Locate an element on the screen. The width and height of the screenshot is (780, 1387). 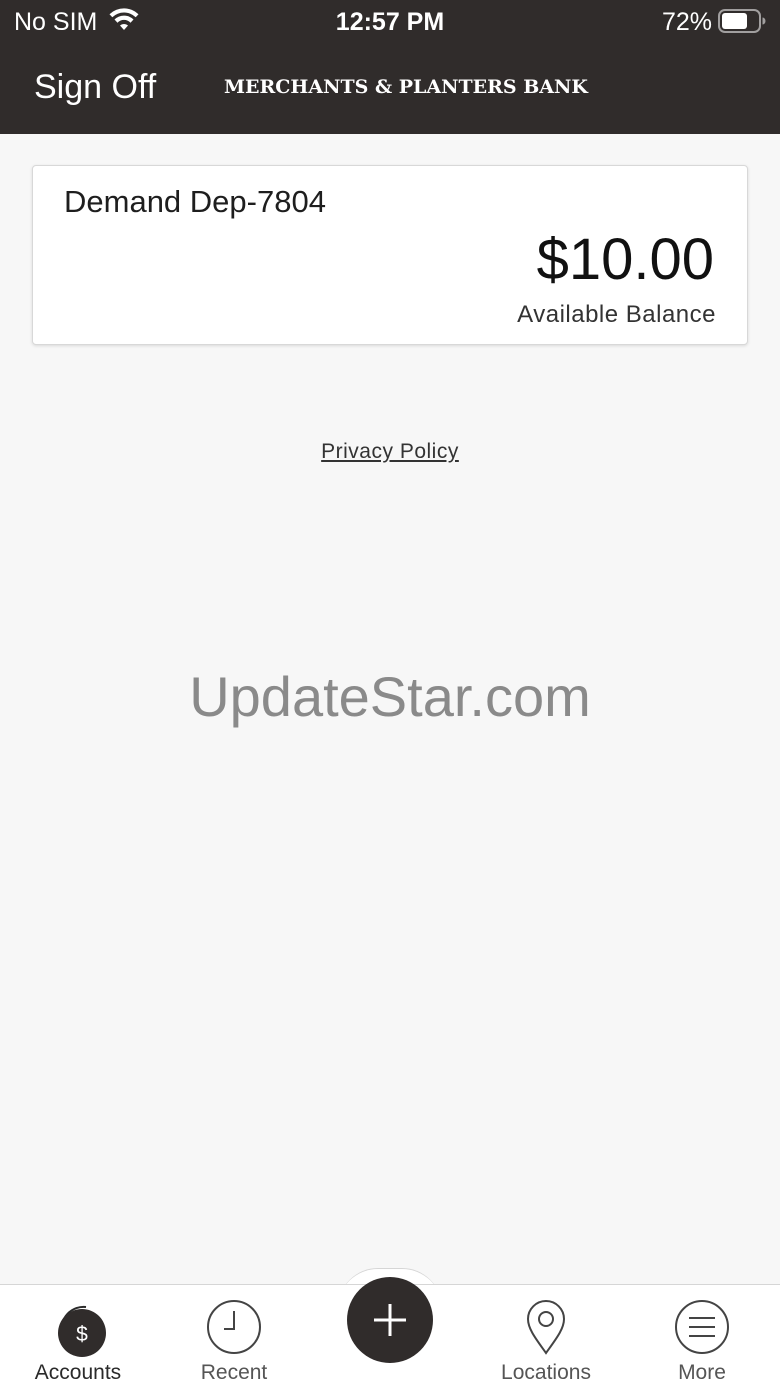
account-card: Demand Dep-7804 $10.00 Available Balance is located at coordinates (390, 255).